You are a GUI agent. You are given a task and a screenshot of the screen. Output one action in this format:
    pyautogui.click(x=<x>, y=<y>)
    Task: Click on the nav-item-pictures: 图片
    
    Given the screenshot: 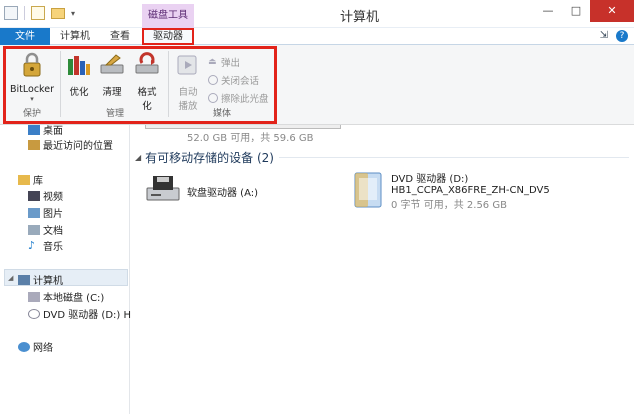 What is the action you would take?
    pyautogui.click(x=45, y=212)
    